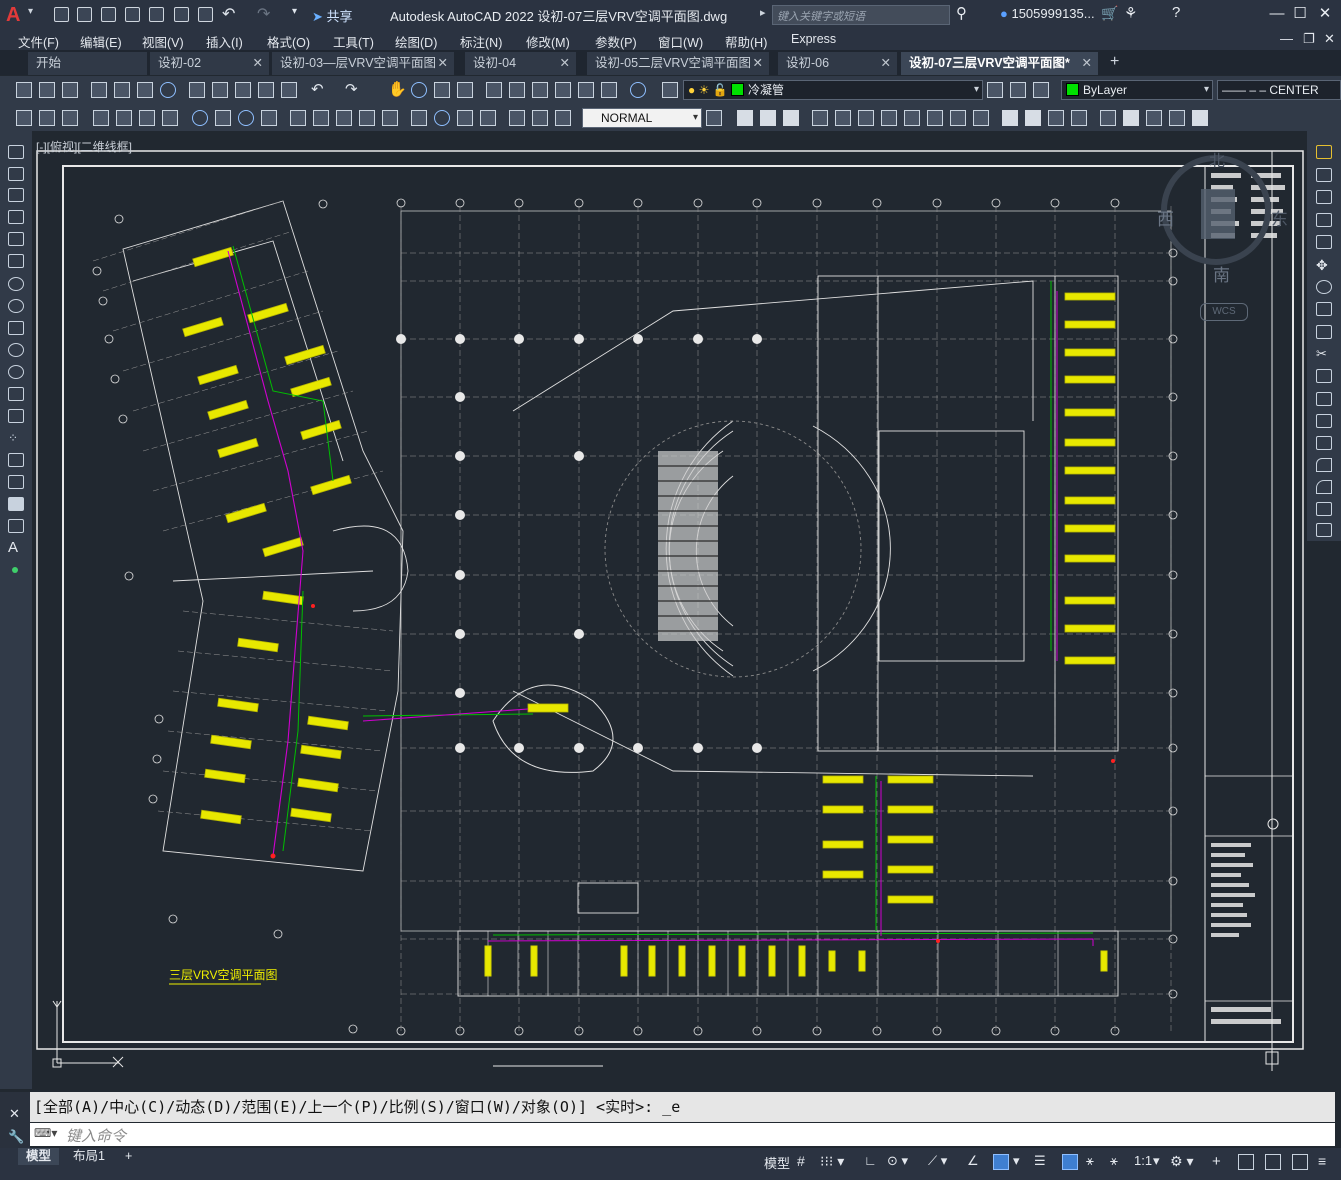  Describe the element at coordinates (866, 118) in the screenshot. I see `offset-faces-icon` at that location.